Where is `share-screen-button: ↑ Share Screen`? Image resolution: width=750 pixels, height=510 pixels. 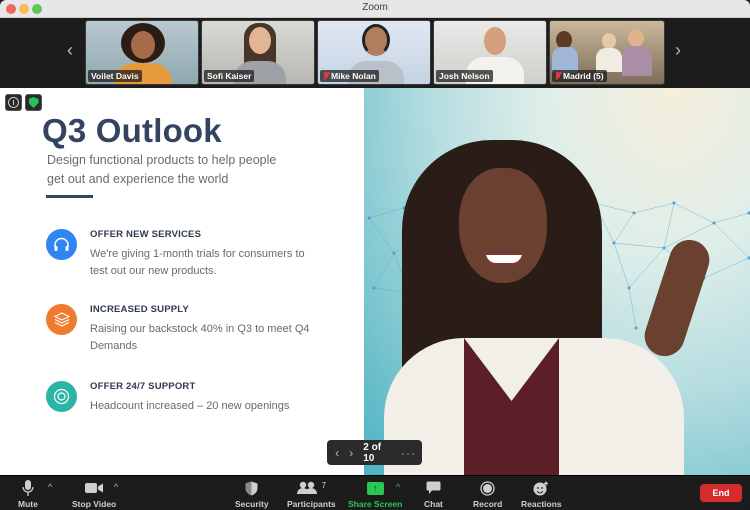
share-screen-button: ↑ Share Screen is located at coordinates (375, 494).